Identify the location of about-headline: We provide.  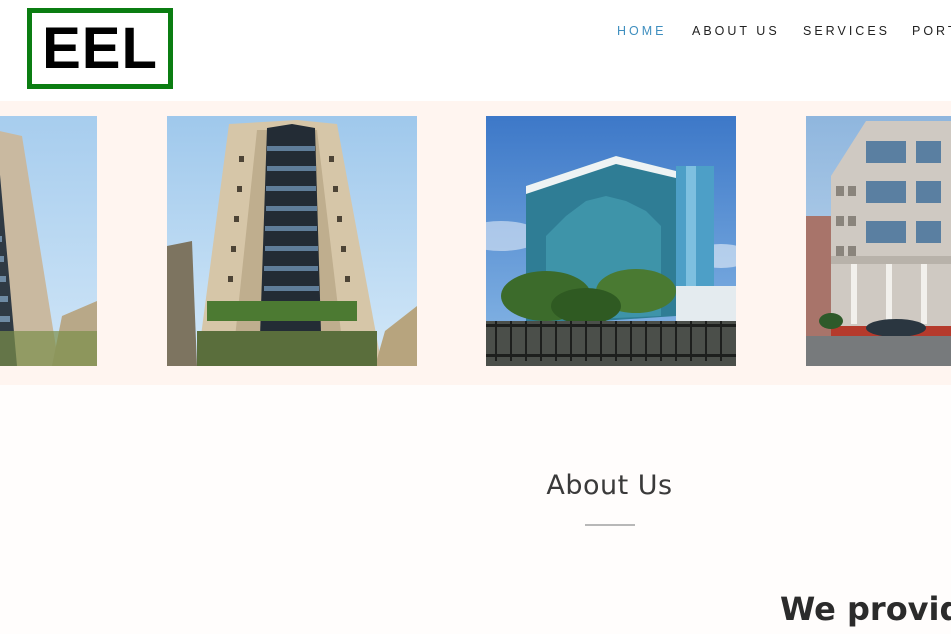
(865, 609).